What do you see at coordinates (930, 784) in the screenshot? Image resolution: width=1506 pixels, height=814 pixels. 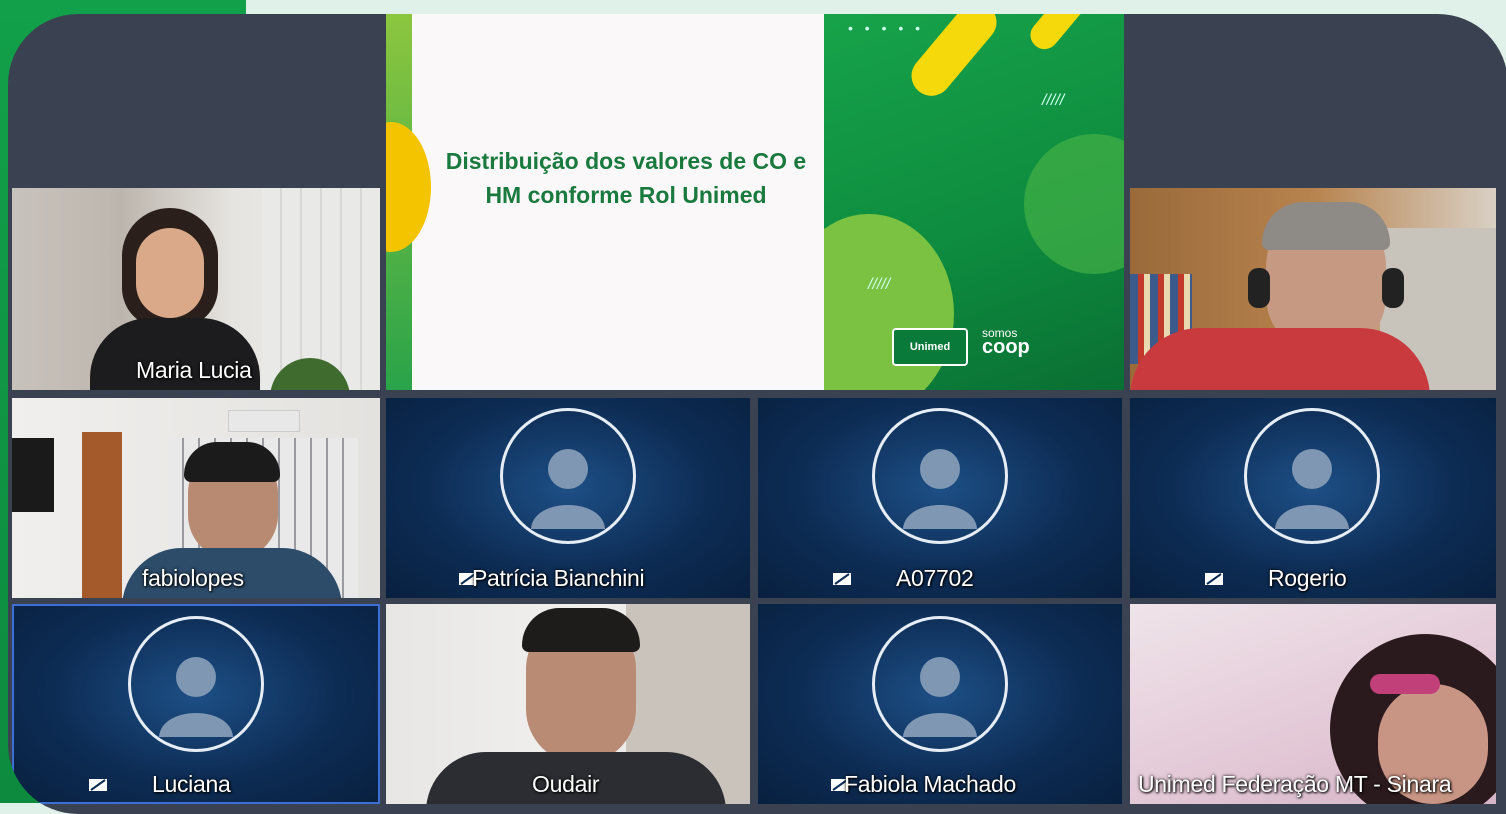 I see `participant-name: Fabiola Machado` at bounding box center [930, 784].